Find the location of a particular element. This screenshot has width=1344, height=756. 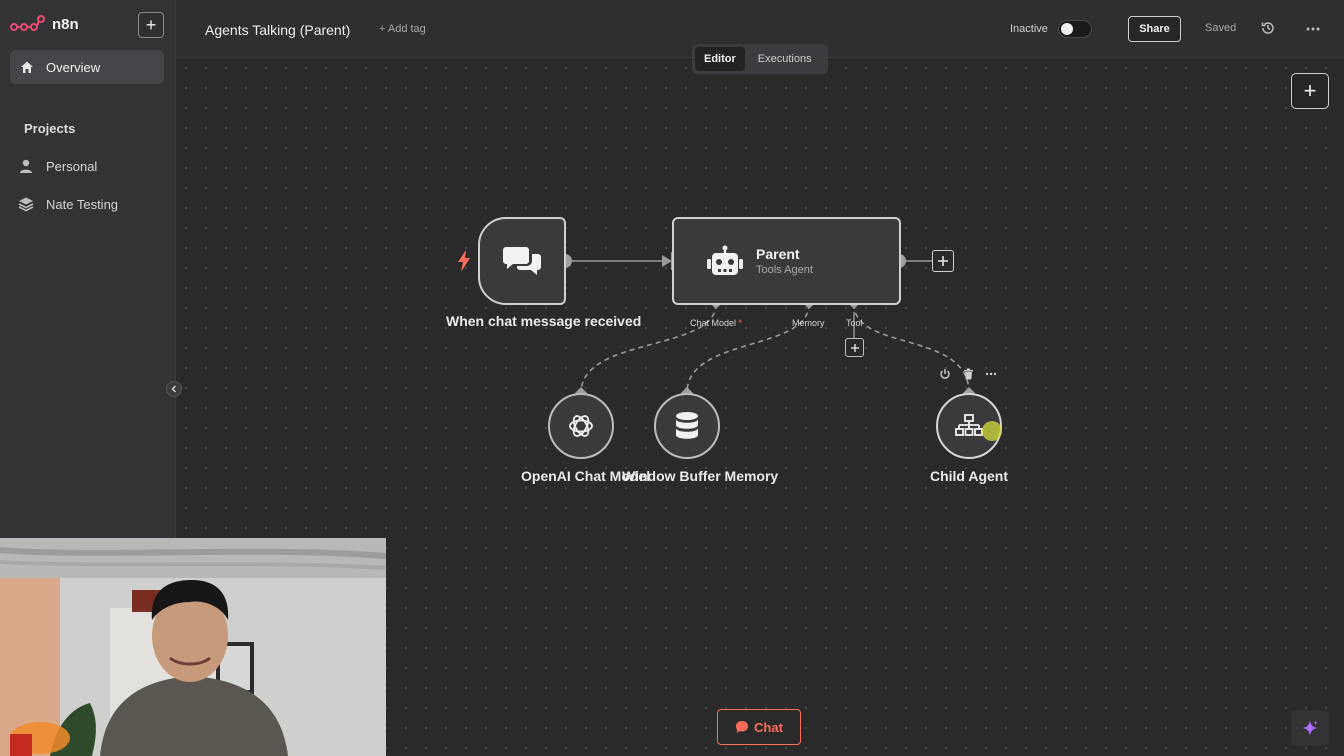

child-agent-node-label: Child Agent is located at coordinates (969, 476).